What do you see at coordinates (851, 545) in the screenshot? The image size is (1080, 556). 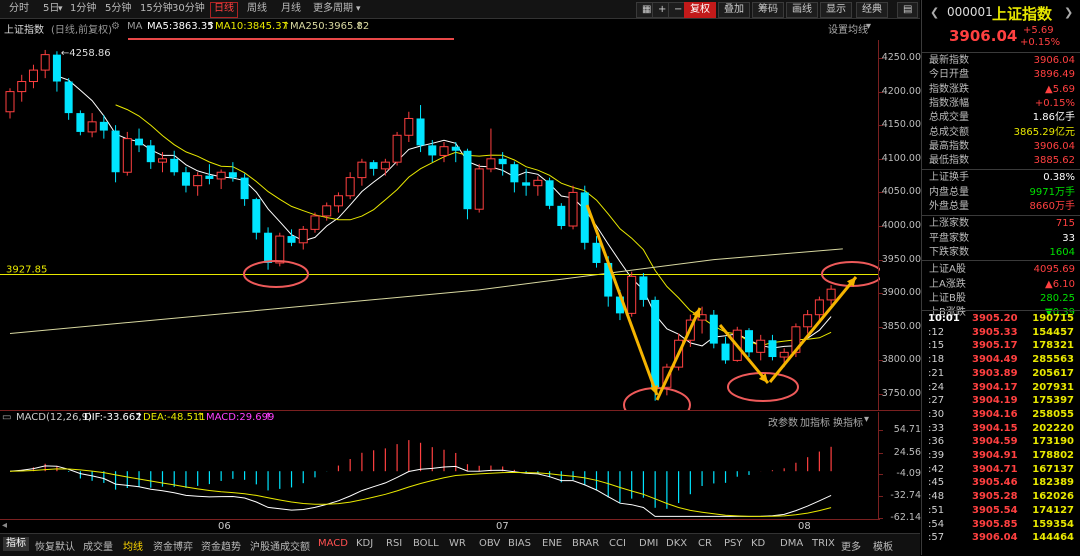 I see `indicator-tab: 更多` at bounding box center [851, 545].